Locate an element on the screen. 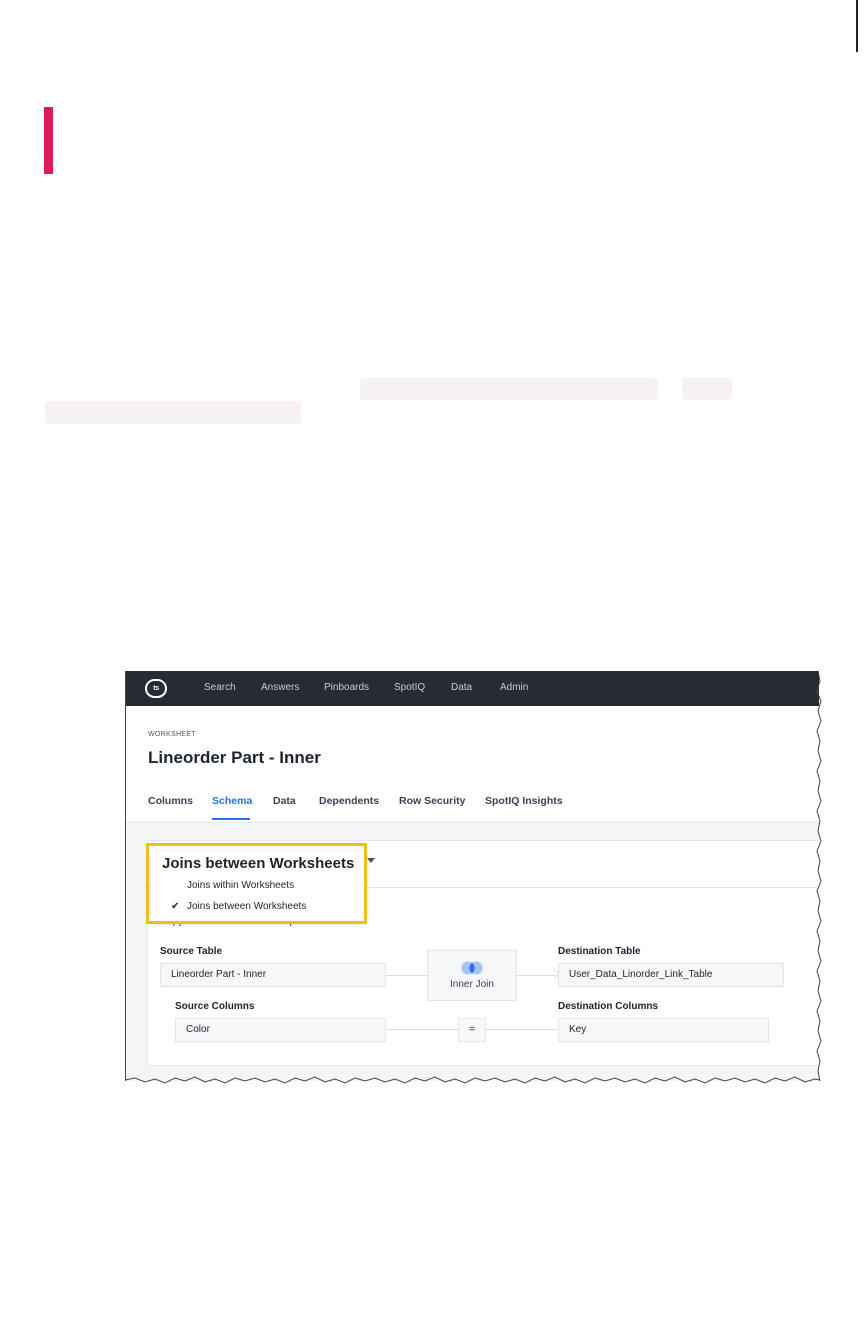  active-tab-indicator is located at coordinates (231, 819).